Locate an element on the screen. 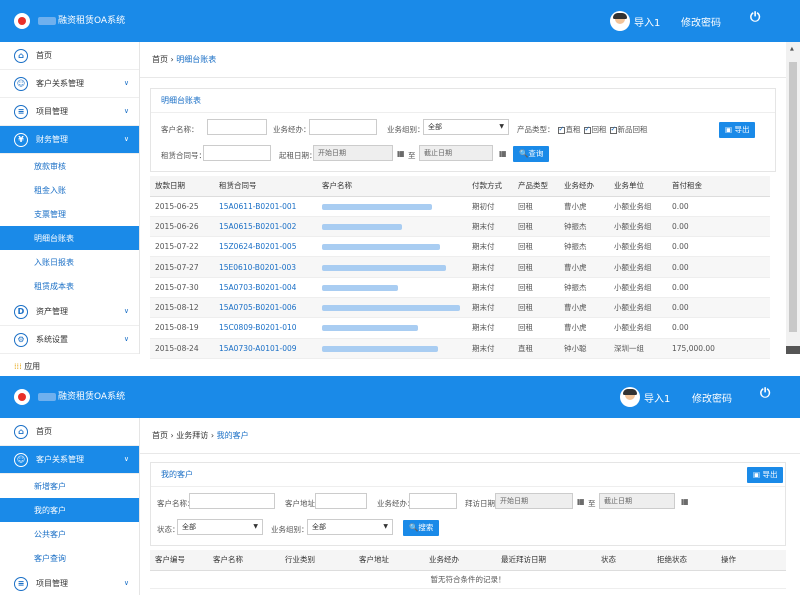 This screenshot has width=800, height=595. sidebar-sub-new-customer: 新增客户 is located at coordinates (69, 486).